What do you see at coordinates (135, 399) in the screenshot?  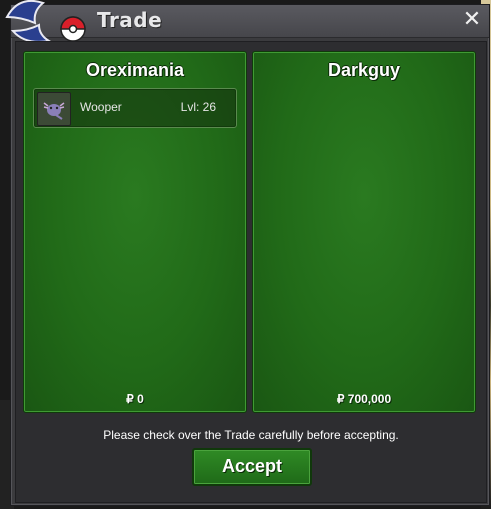 I see `left-money: ₽ 0` at bounding box center [135, 399].